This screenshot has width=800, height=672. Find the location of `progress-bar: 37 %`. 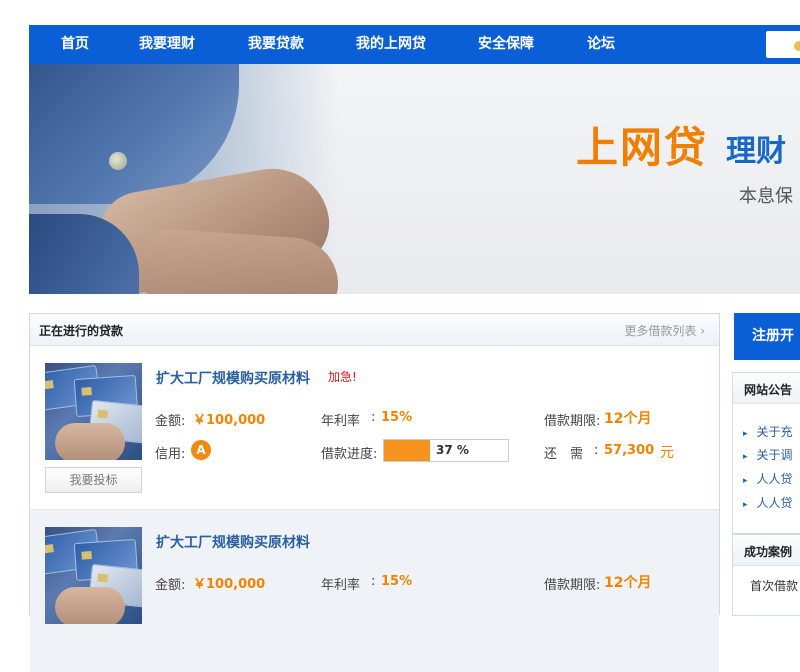

progress-bar: 37 % is located at coordinates (446, 450).